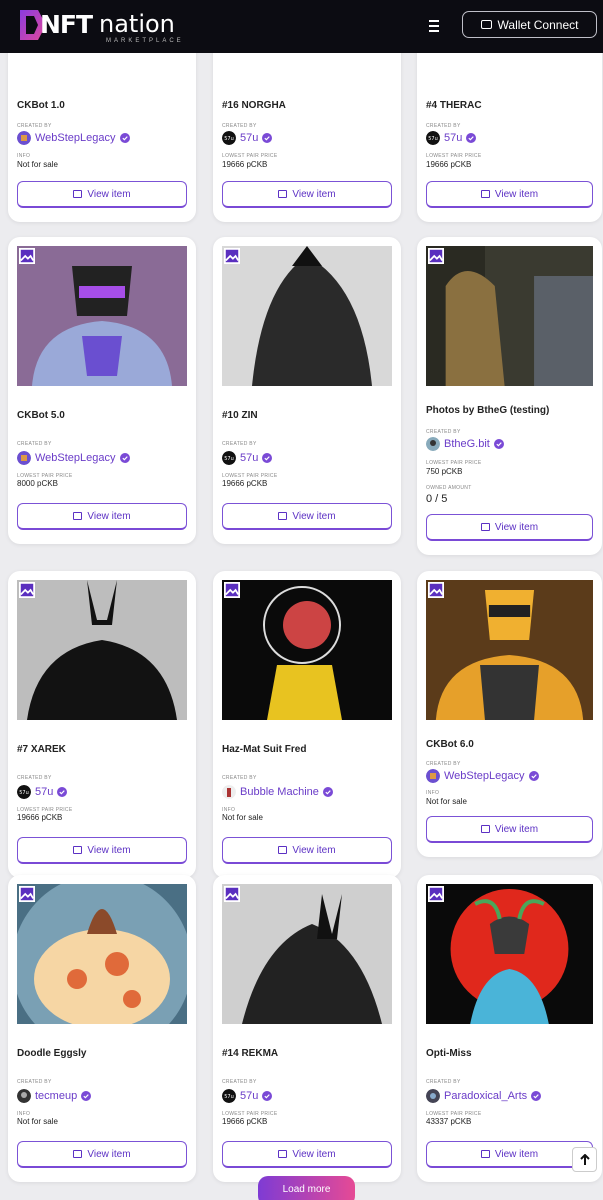 Image resolution: width=603 pixels, height=1200 pixels. What do you see at coordinates (99, 26) in the screenshot?
I see `nftnation-logo: NFT nation MARKETPLACE` at bounding box center [99, 26].